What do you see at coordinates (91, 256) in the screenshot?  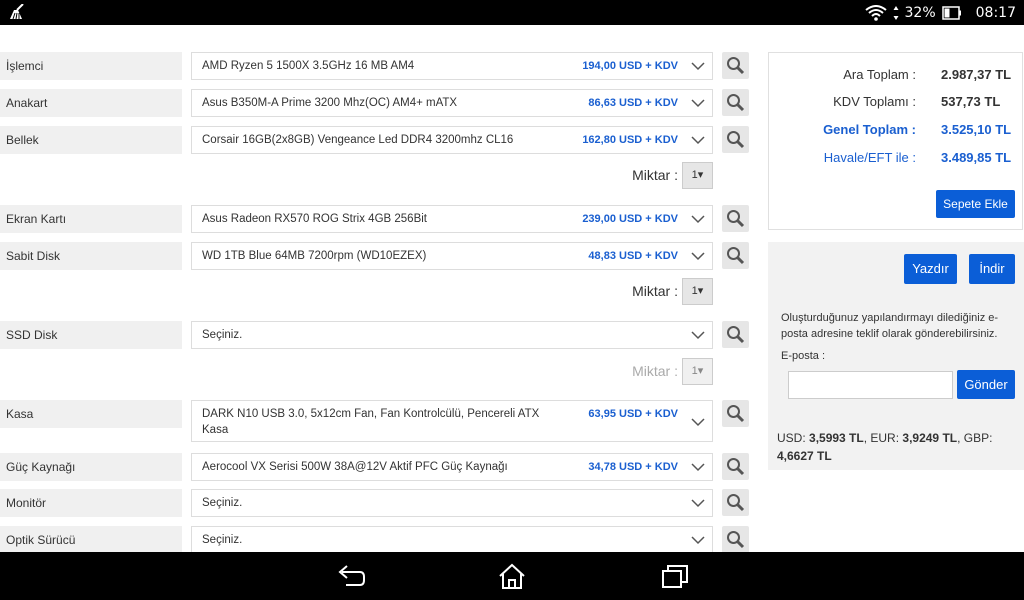 I see `label-hdd: Sabit Disk` at bounding box center [91, 256].